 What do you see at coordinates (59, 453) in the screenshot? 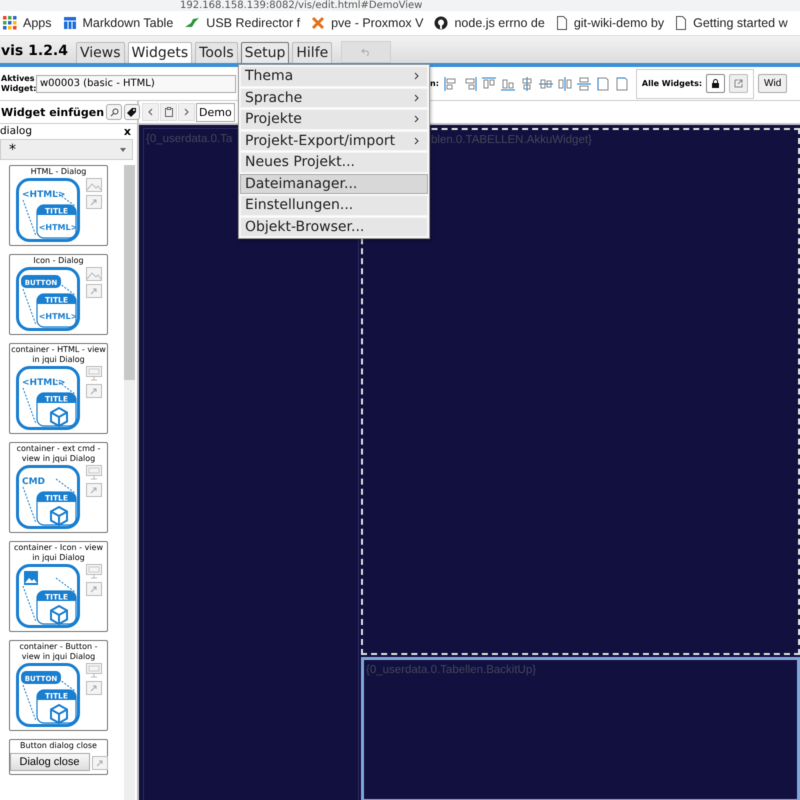
I see `card-title: container - ext cmd - view in jqui Dialog` at bounding box center [59, 453].